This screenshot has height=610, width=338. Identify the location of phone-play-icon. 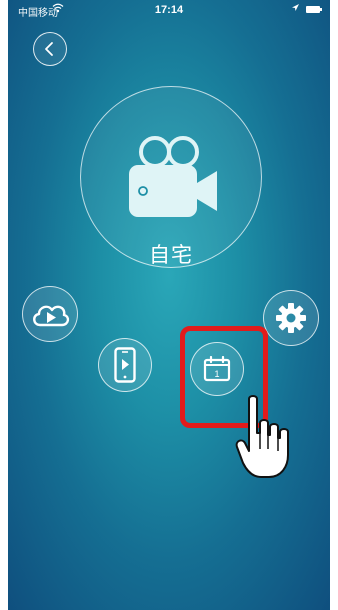
(125, 365).